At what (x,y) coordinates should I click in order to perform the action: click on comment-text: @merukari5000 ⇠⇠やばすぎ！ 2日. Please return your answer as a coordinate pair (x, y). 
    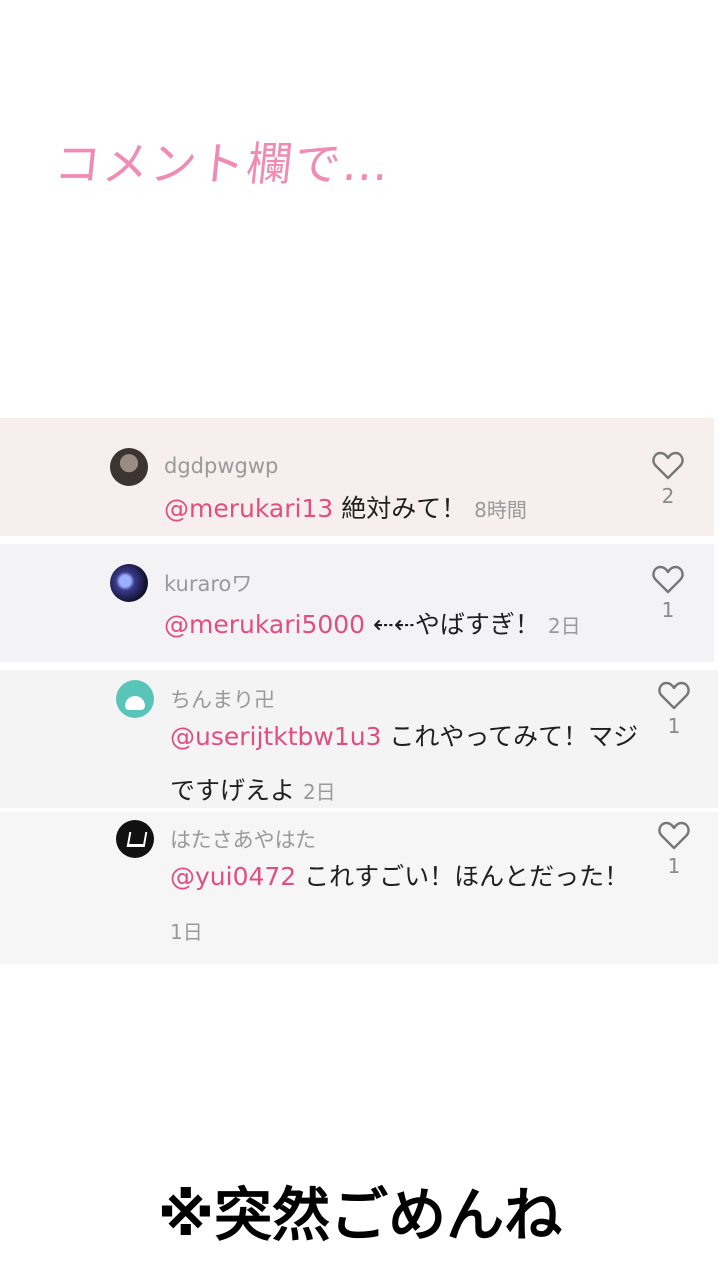
    Looking at the image, I should click on (372, 625).